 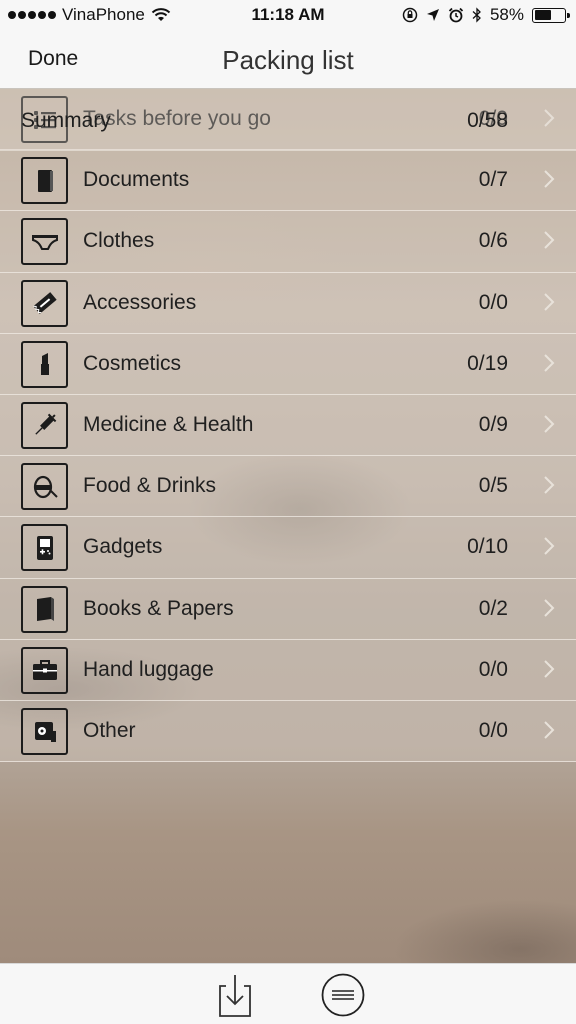 I want to click on category-row: Gadgets 0/10, so click(x=288, y=548).